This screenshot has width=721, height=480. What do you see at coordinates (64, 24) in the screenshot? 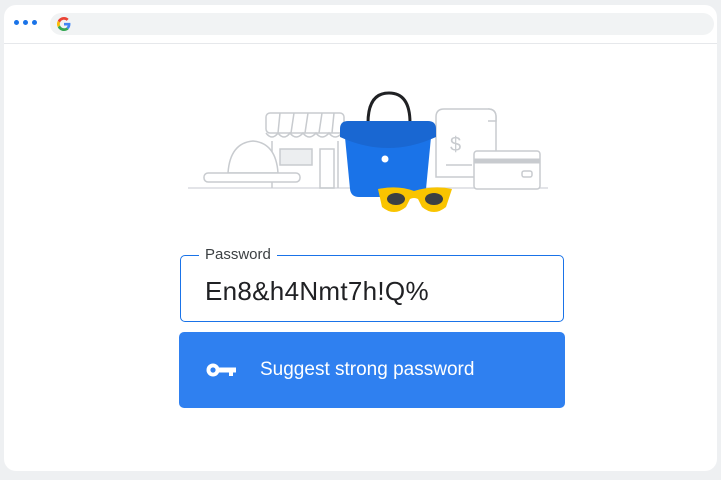
I see `google-g-icon` at bounding box center [64, 24].